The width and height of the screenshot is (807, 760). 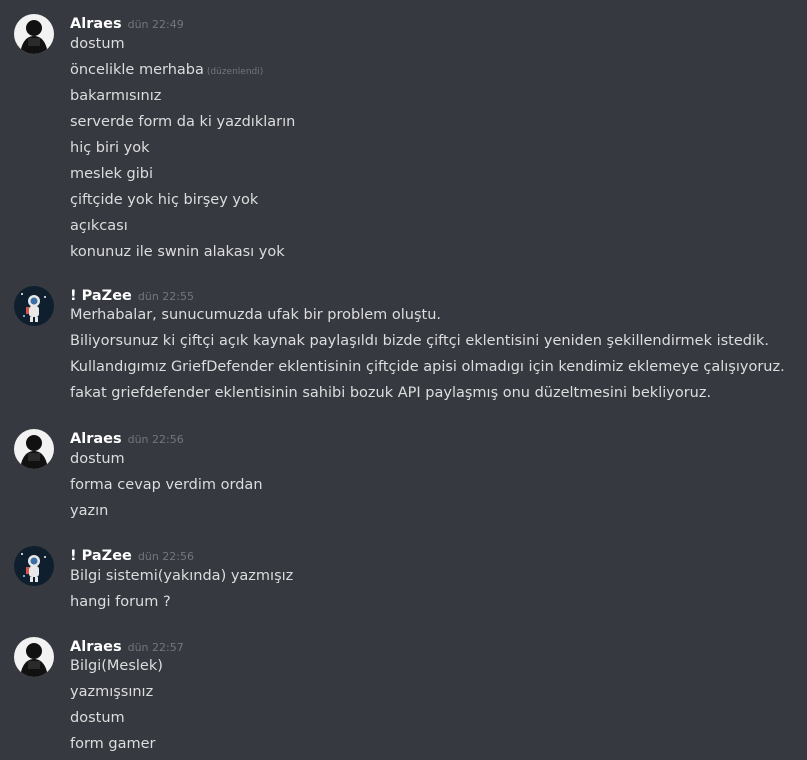 I want to click on message-line: forma cevap verdim ordan, so click(x=166, y=485).